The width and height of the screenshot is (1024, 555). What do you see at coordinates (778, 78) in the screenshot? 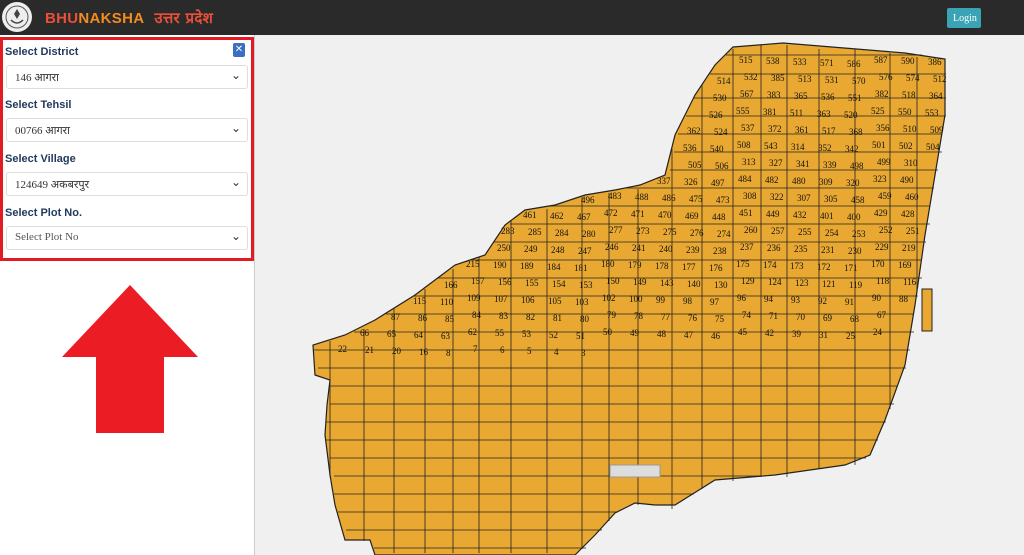
I see `plot-number-label: 385` at bounding box center [778, 78].